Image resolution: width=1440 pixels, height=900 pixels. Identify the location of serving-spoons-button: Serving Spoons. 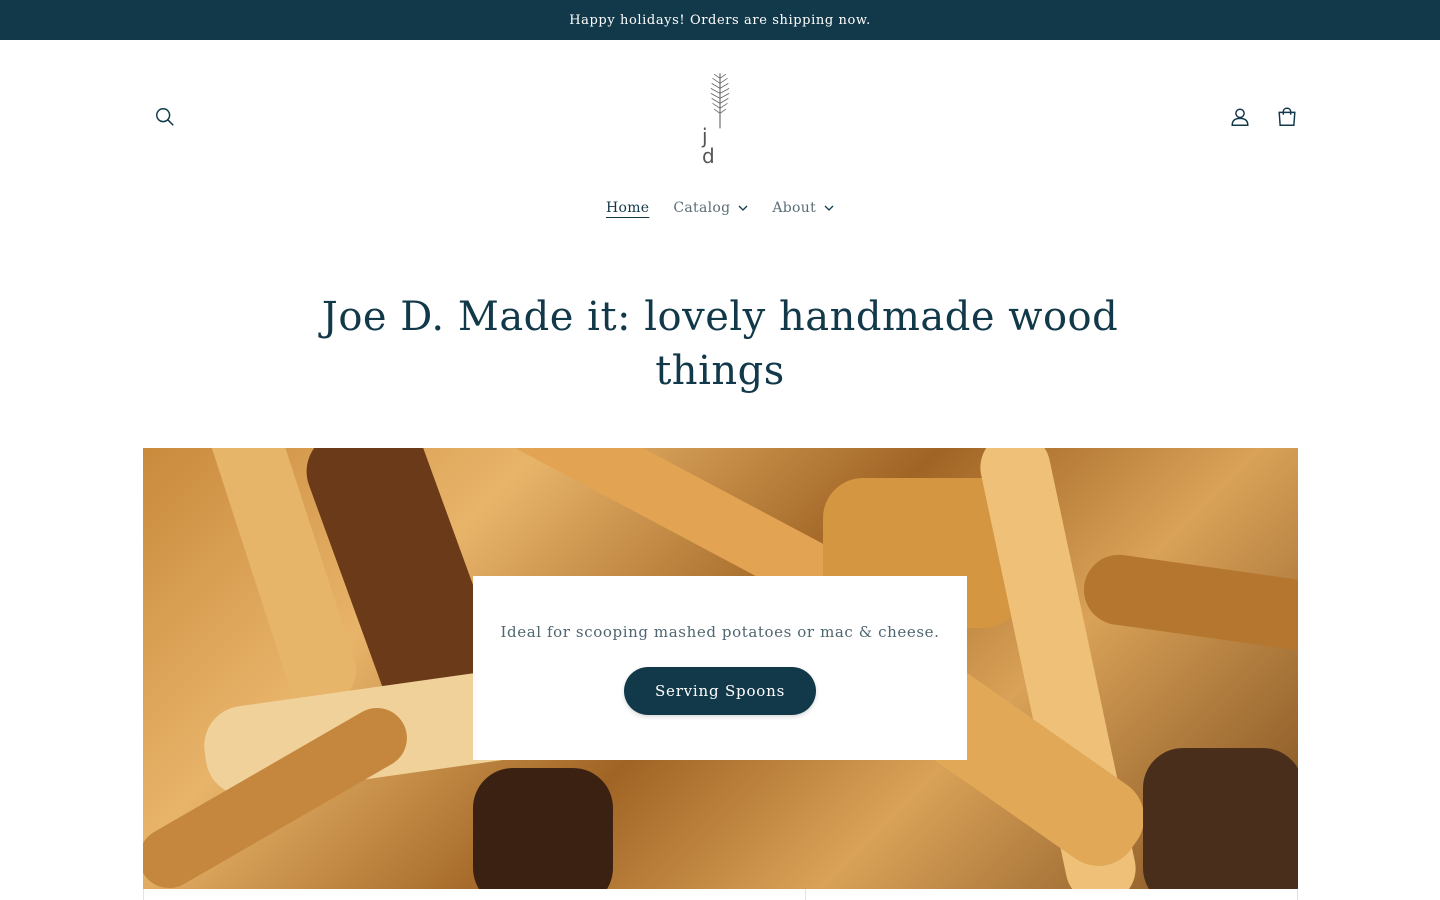
(720, 691).